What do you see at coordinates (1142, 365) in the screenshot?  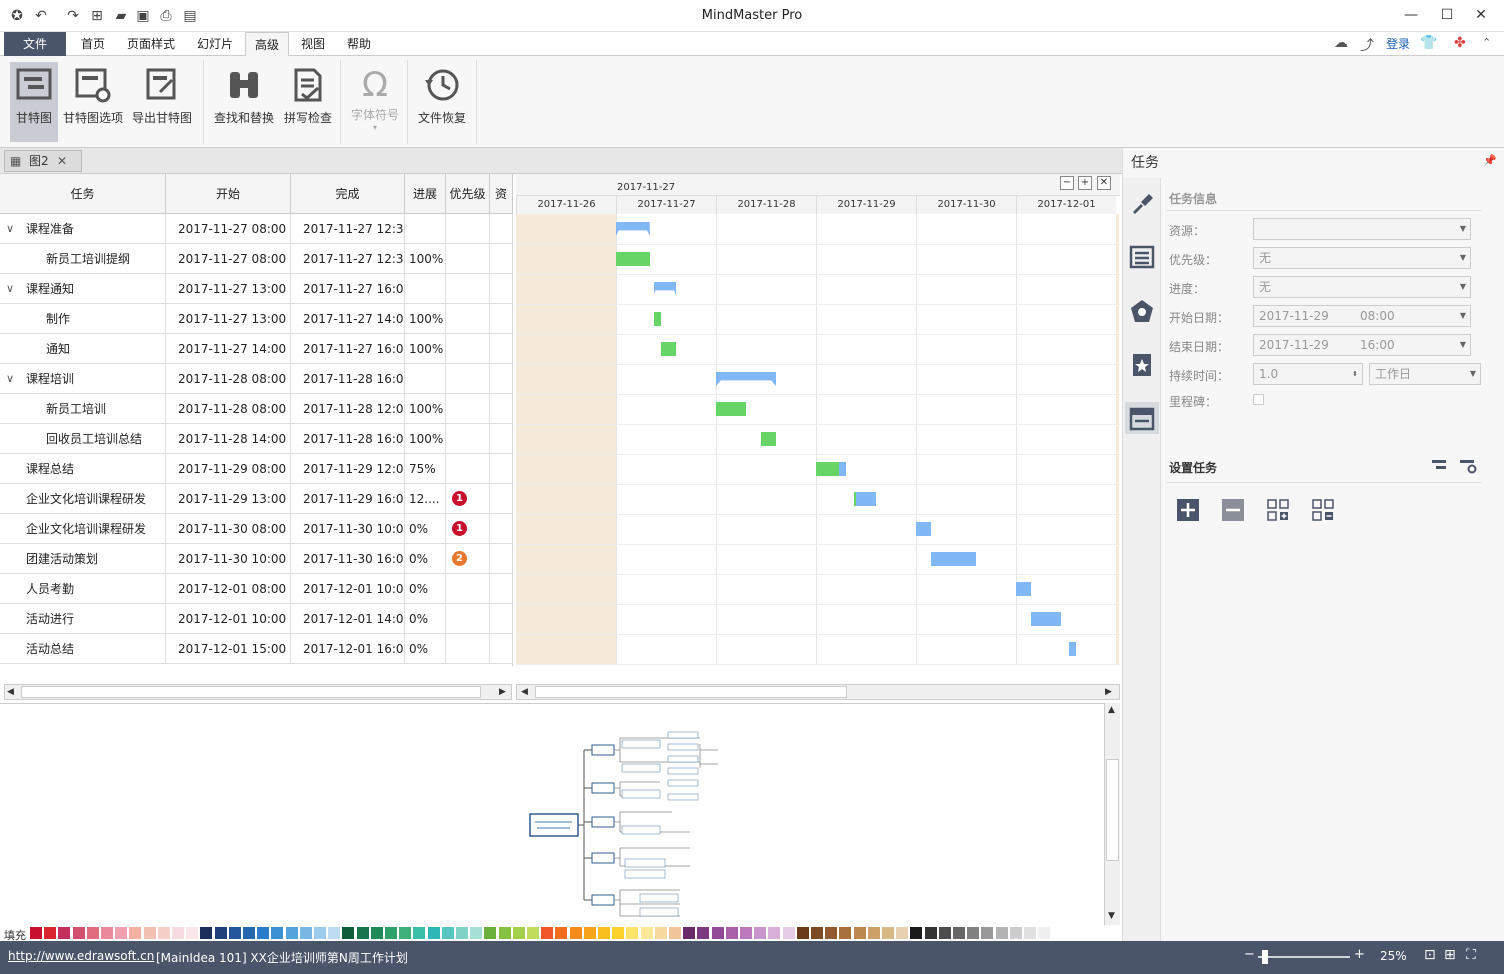 I see `mark-icon` at bounding box center [1142, 365].